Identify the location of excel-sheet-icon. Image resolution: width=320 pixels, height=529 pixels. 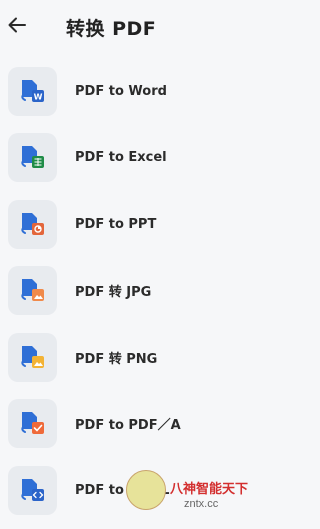
(32, 157).